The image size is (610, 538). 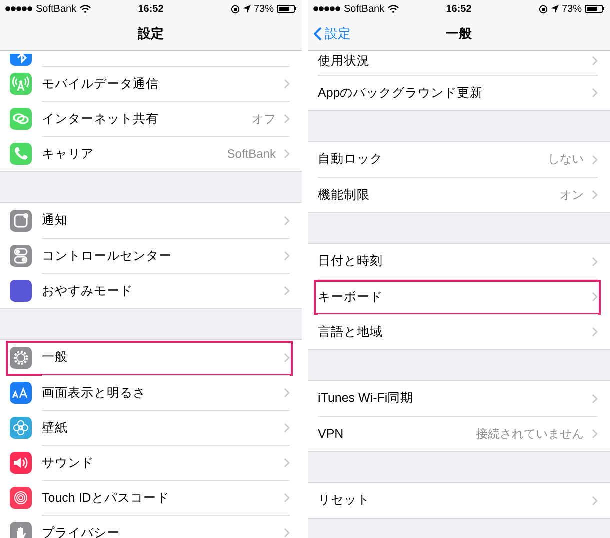 I want to click on row-label: コントロールセンター, so click(x=107, y=256).